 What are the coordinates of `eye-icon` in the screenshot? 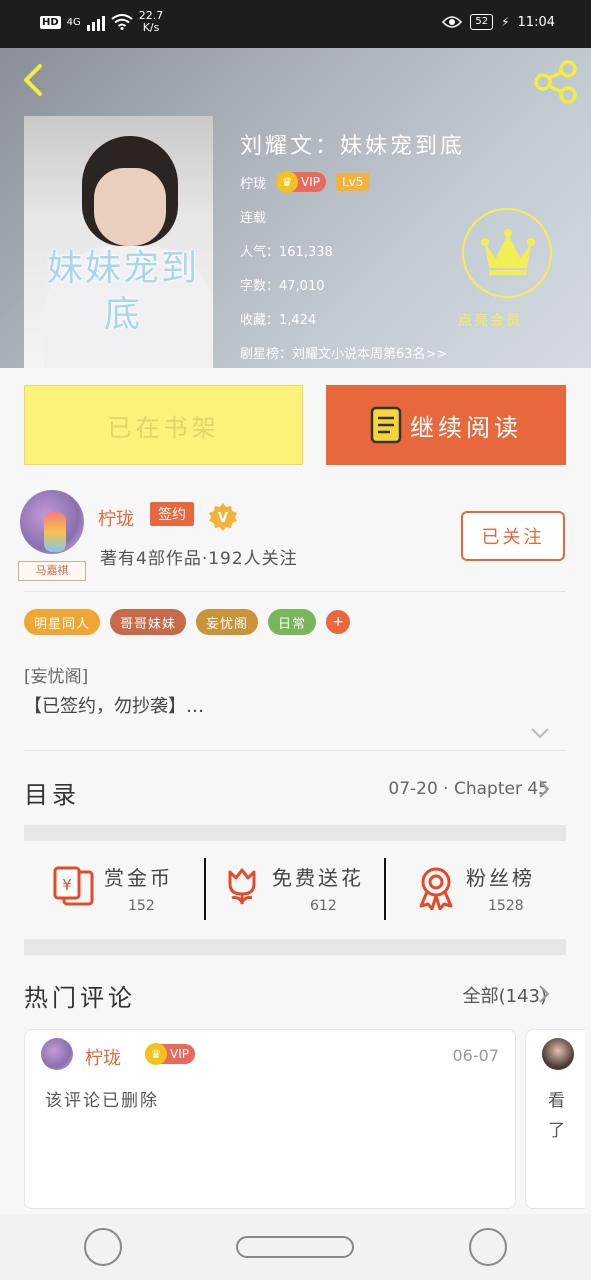 It's located at (452, 22).